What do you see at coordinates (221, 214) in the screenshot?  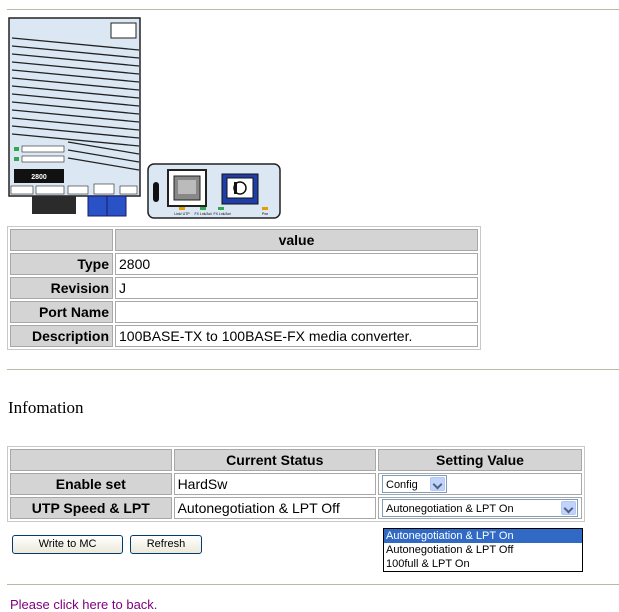 I see `port-label-fx-2: FX Lnk/Act` at bounding box center [221, 214].